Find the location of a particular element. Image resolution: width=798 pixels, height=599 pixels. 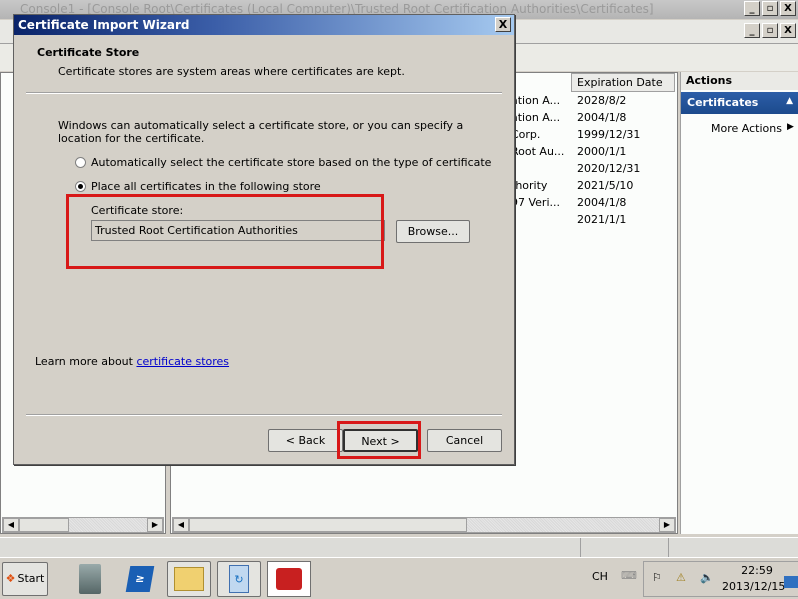

page-heading: Certificate Store is located at coordinates (88, 52).